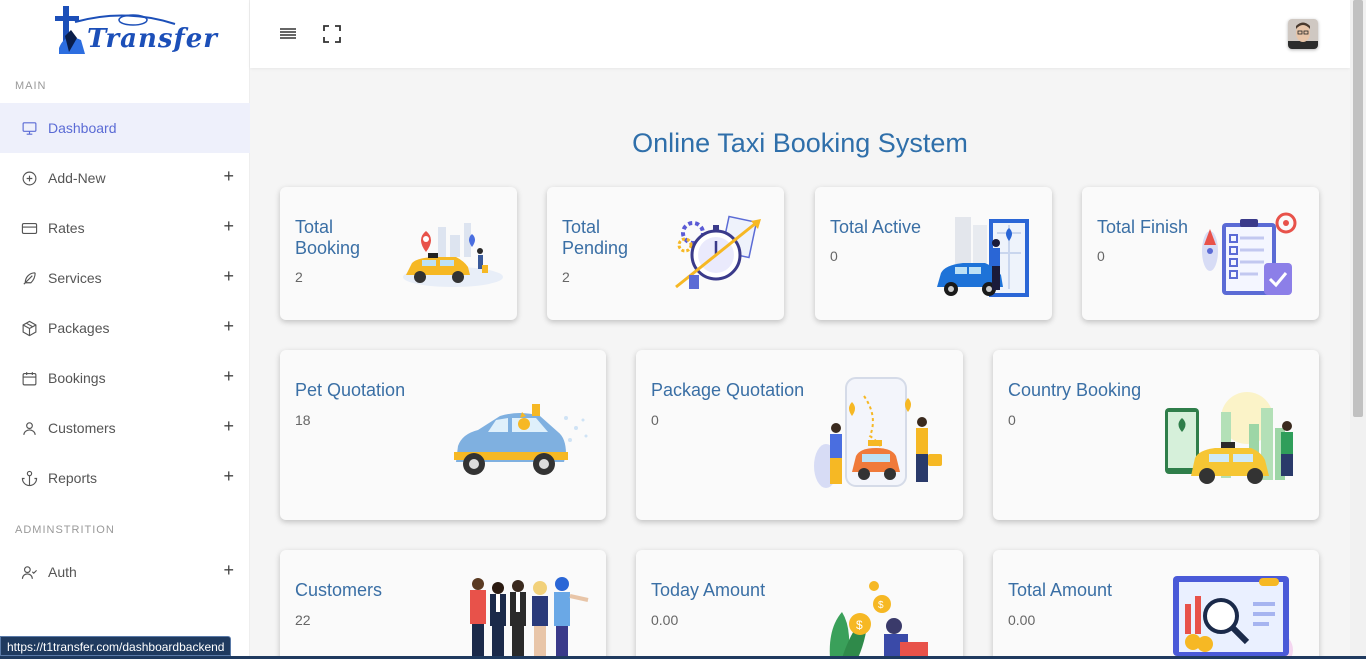  Describe the element at coordinates (452, 257) in the screenshot. I see `taxi-map-icon` at that location.